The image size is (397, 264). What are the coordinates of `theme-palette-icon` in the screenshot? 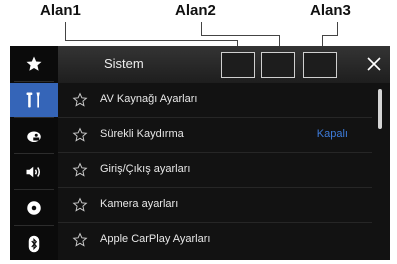 It's located at (34, 136).